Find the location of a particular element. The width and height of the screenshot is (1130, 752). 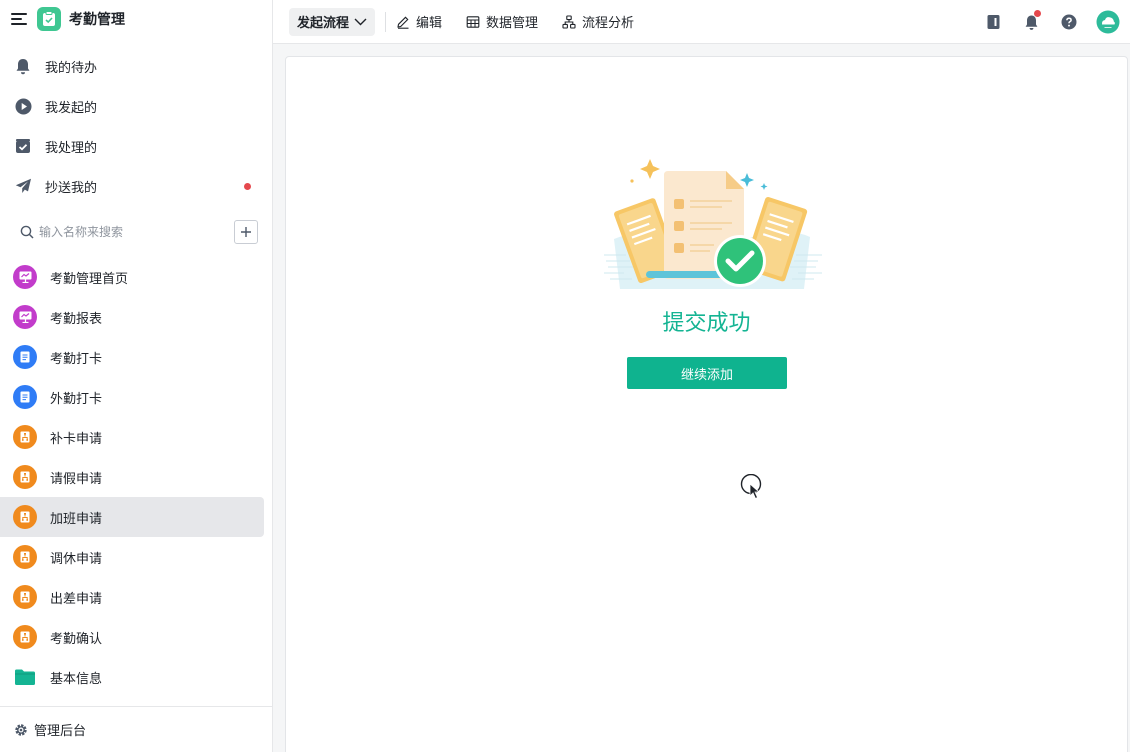

page-item-label: 基本信息 is located at coordinates (76, 679).